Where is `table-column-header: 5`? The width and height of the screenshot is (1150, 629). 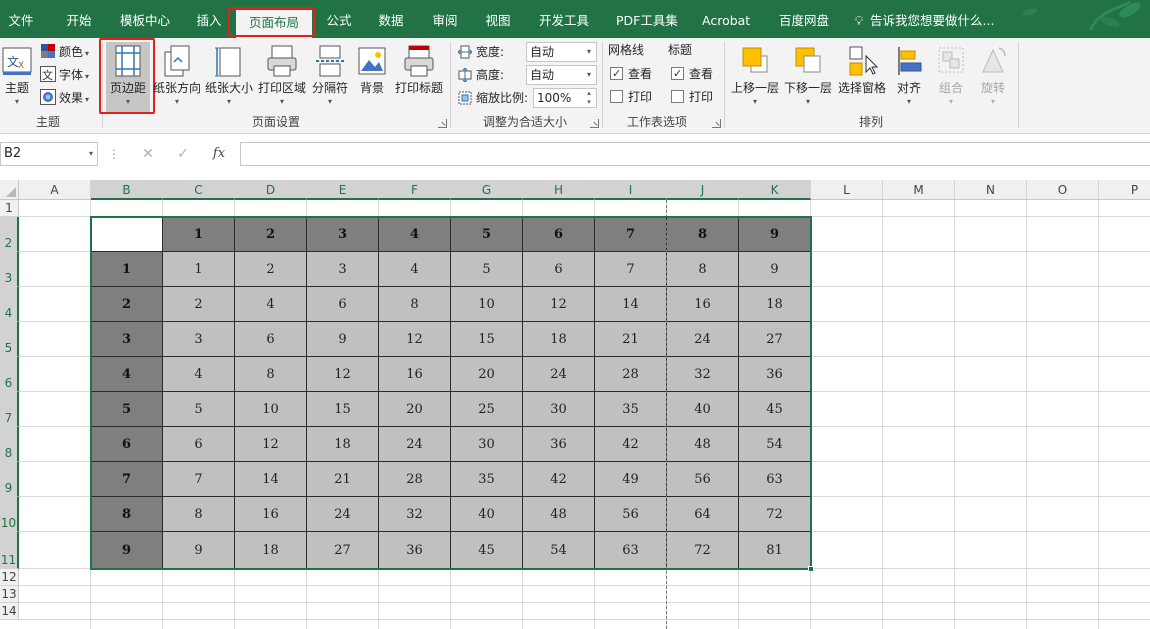
table-column-header: 5 is located at coordinates (487, 234).